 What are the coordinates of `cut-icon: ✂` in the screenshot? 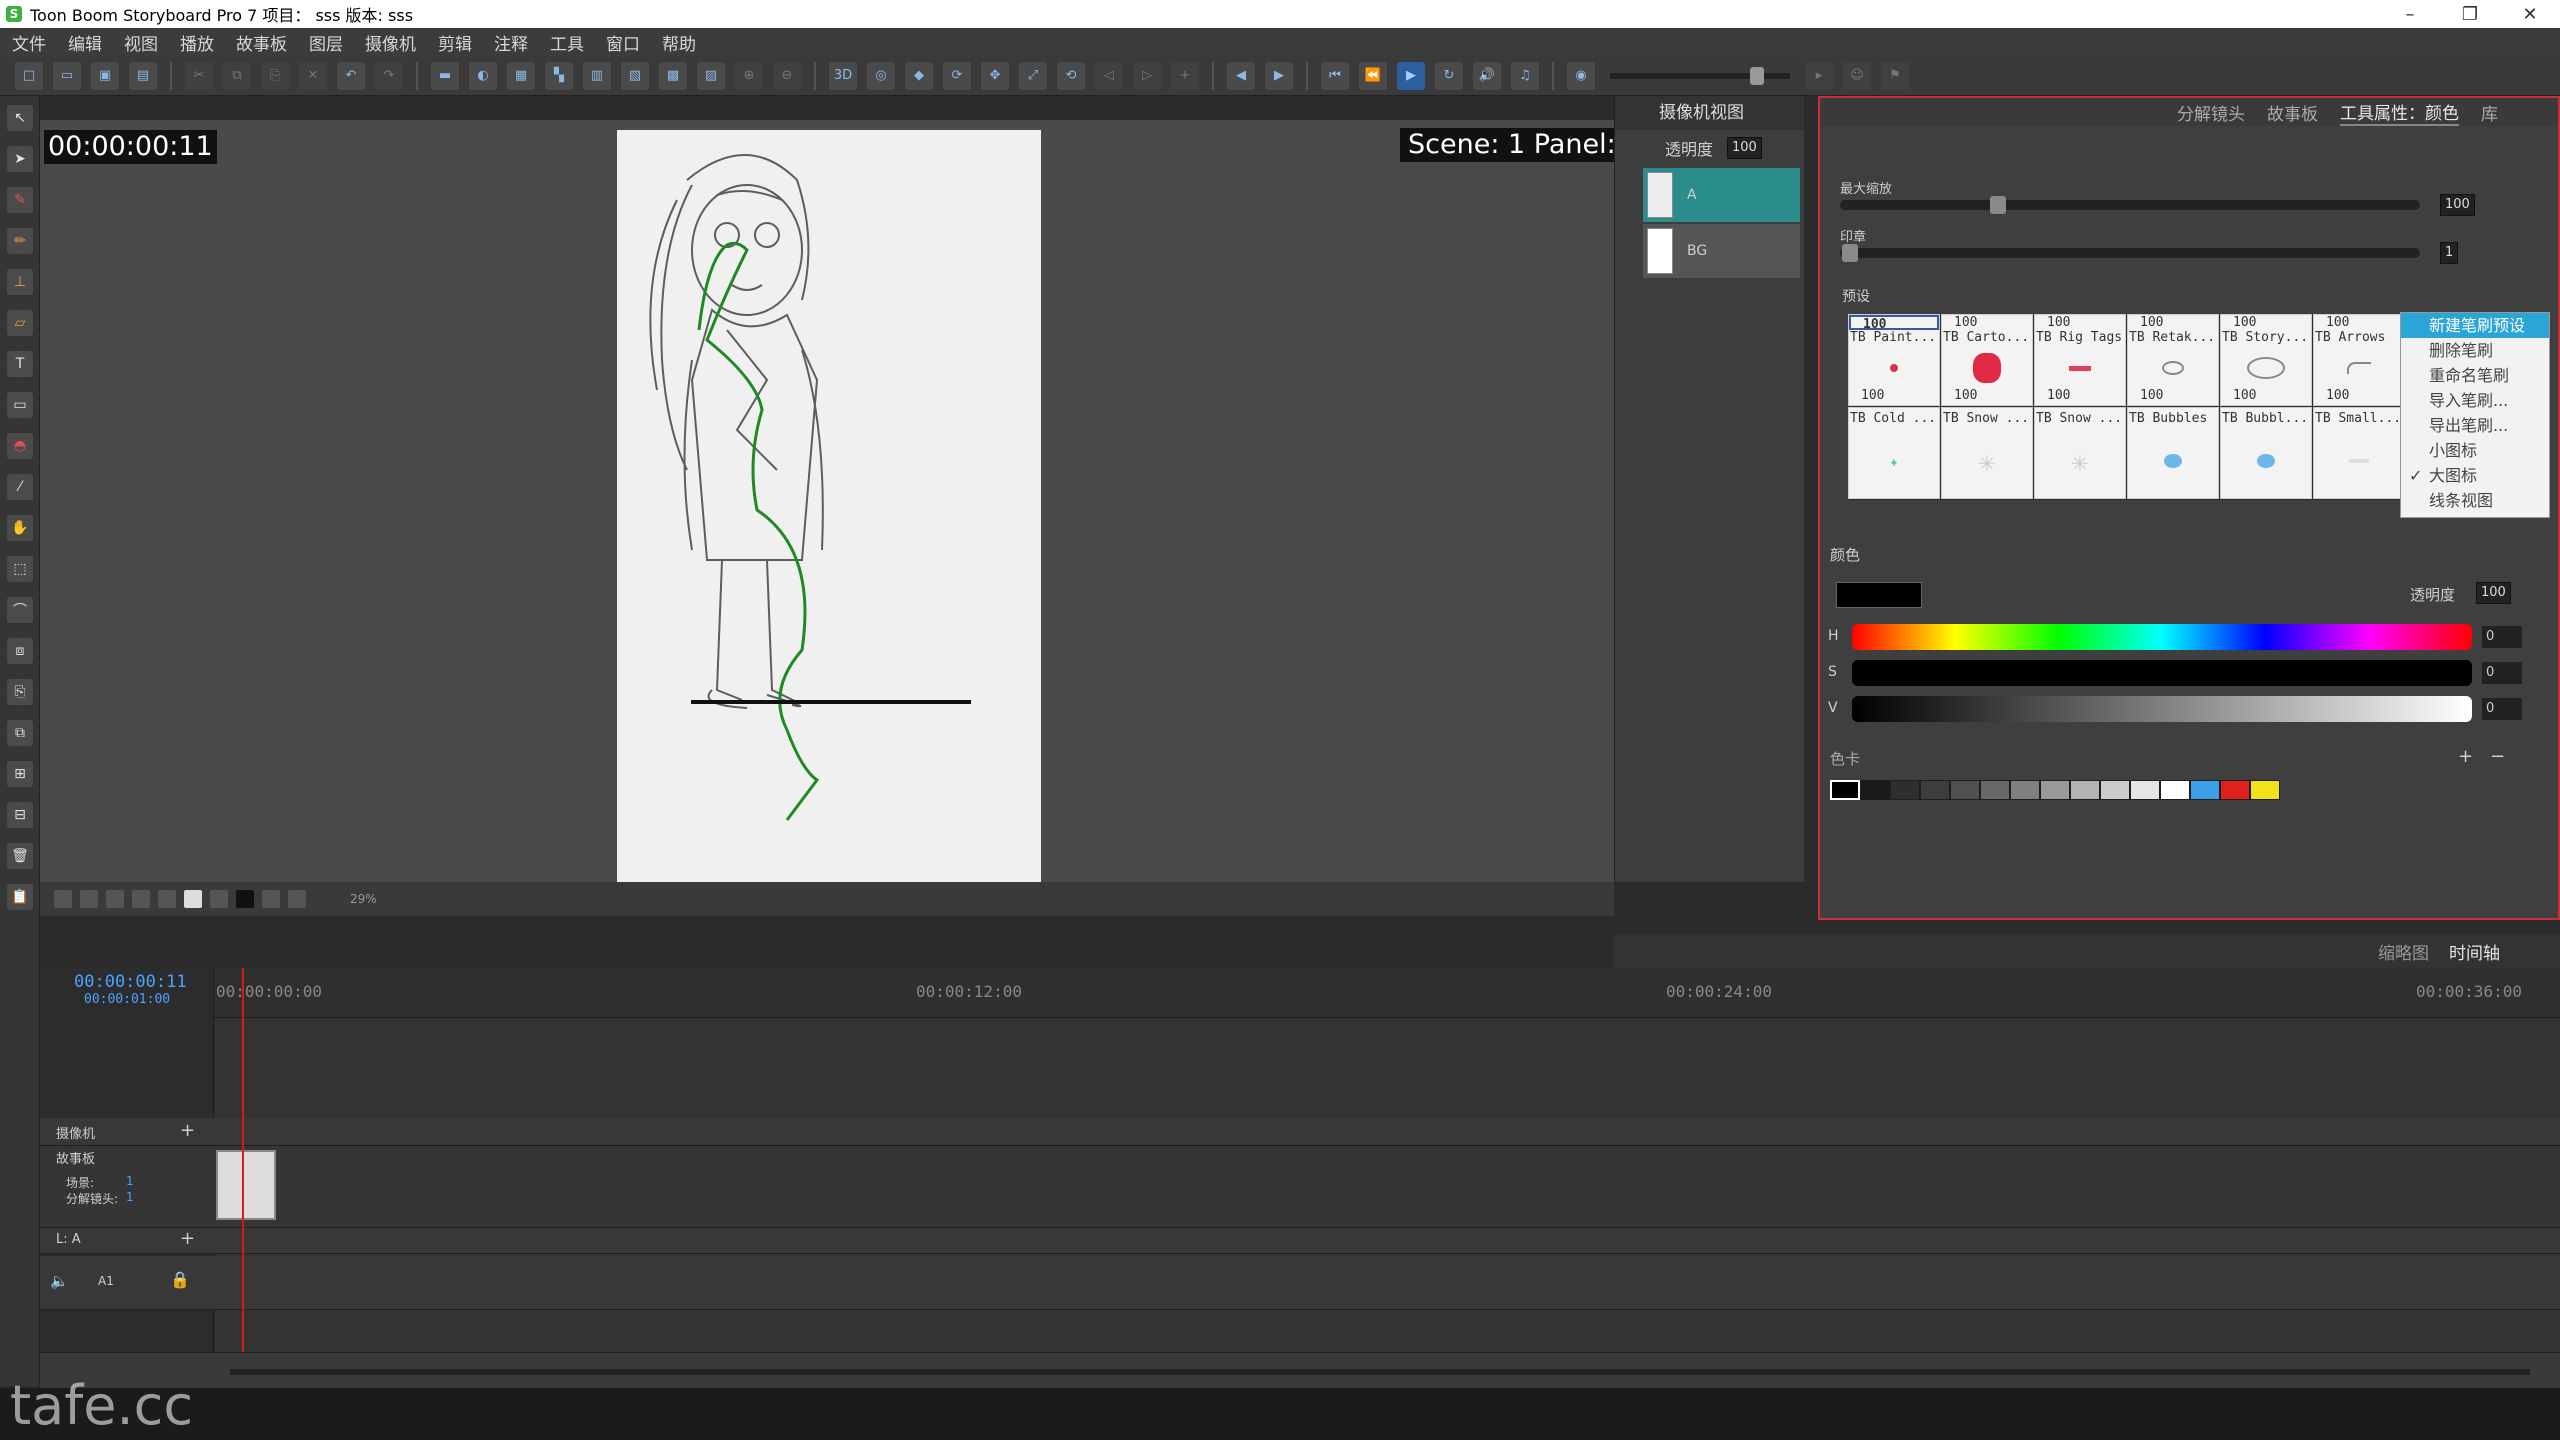 It's located at (199, 75).